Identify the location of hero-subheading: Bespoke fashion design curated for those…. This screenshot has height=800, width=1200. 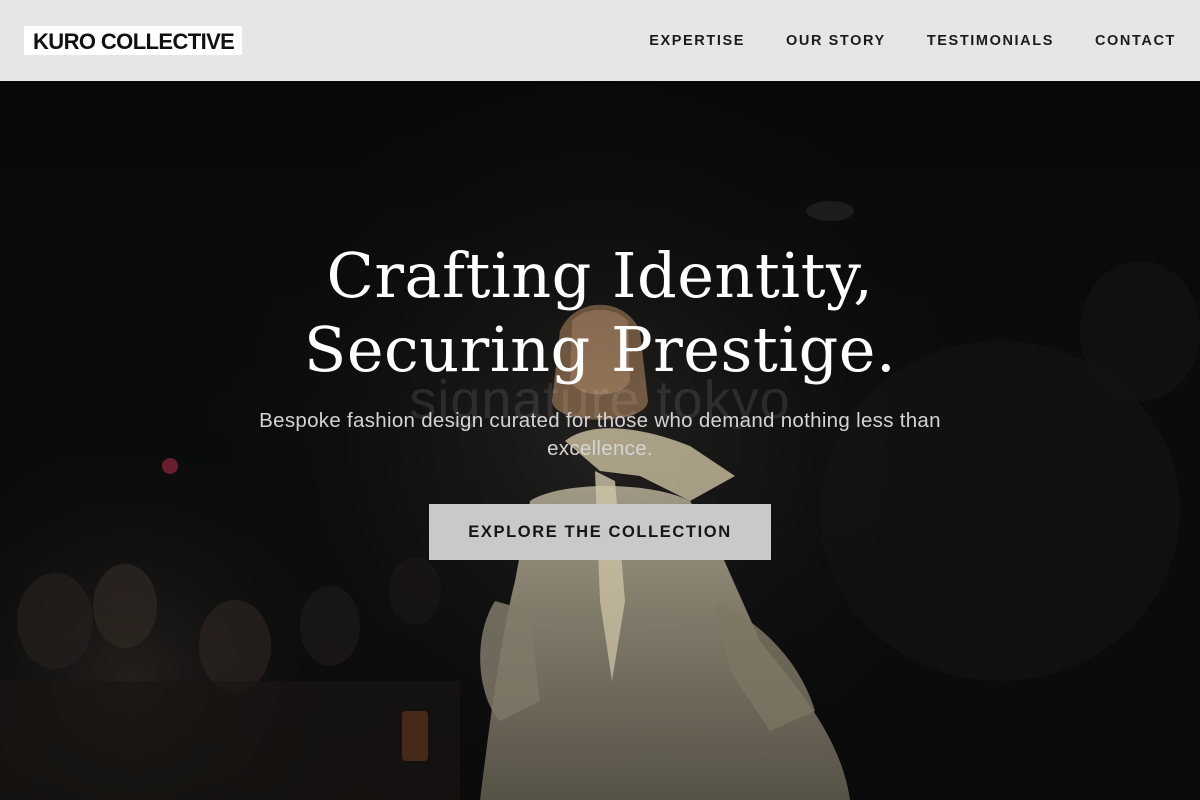
(600, 434).